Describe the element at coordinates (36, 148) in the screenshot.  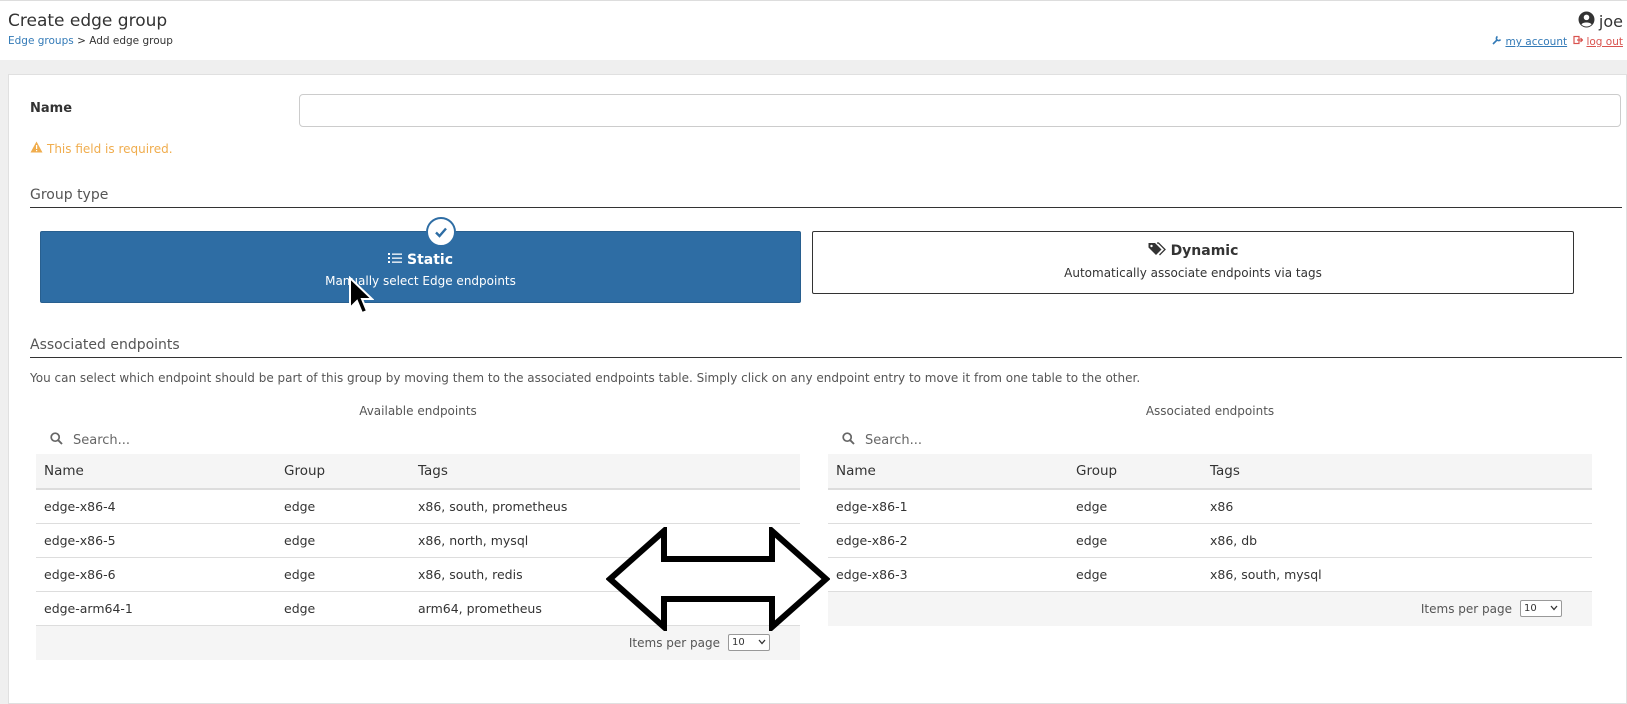
I see `warning-icon` at that location.